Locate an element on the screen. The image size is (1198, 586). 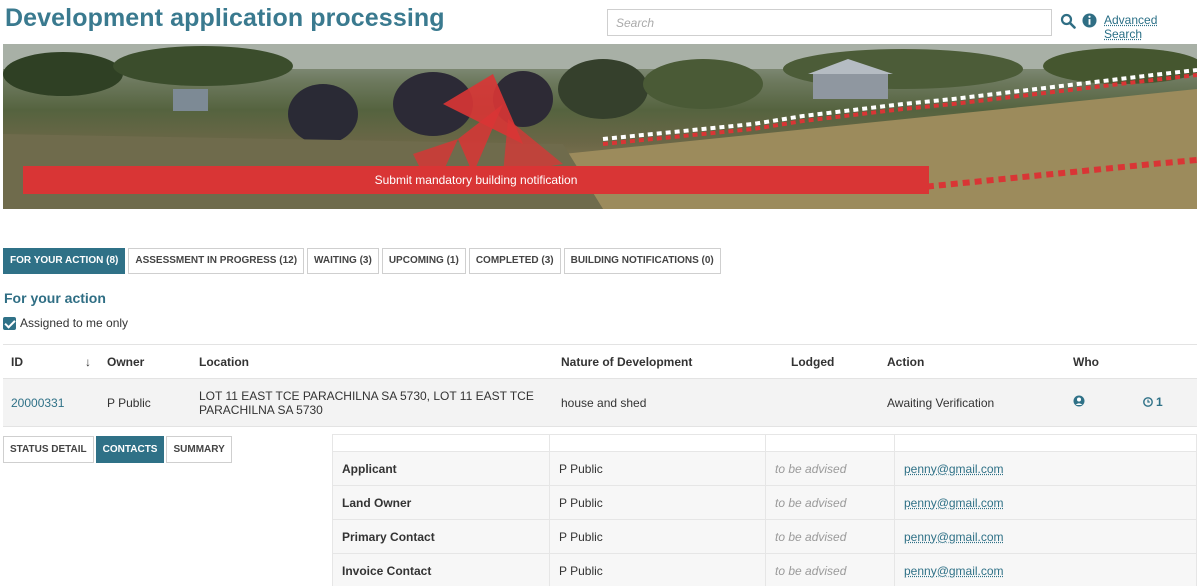
clock-count: 1 is located at coordinates (1153, 402).